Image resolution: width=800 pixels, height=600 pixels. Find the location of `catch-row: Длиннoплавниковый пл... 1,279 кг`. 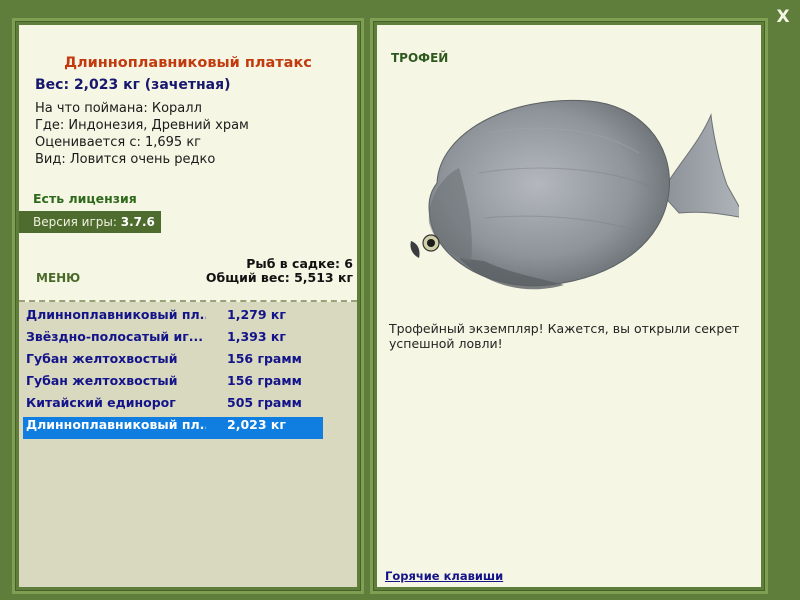

catch-row: Длиннoплавниковый пл... 1,279 кг is located at coordinates (173, 318).